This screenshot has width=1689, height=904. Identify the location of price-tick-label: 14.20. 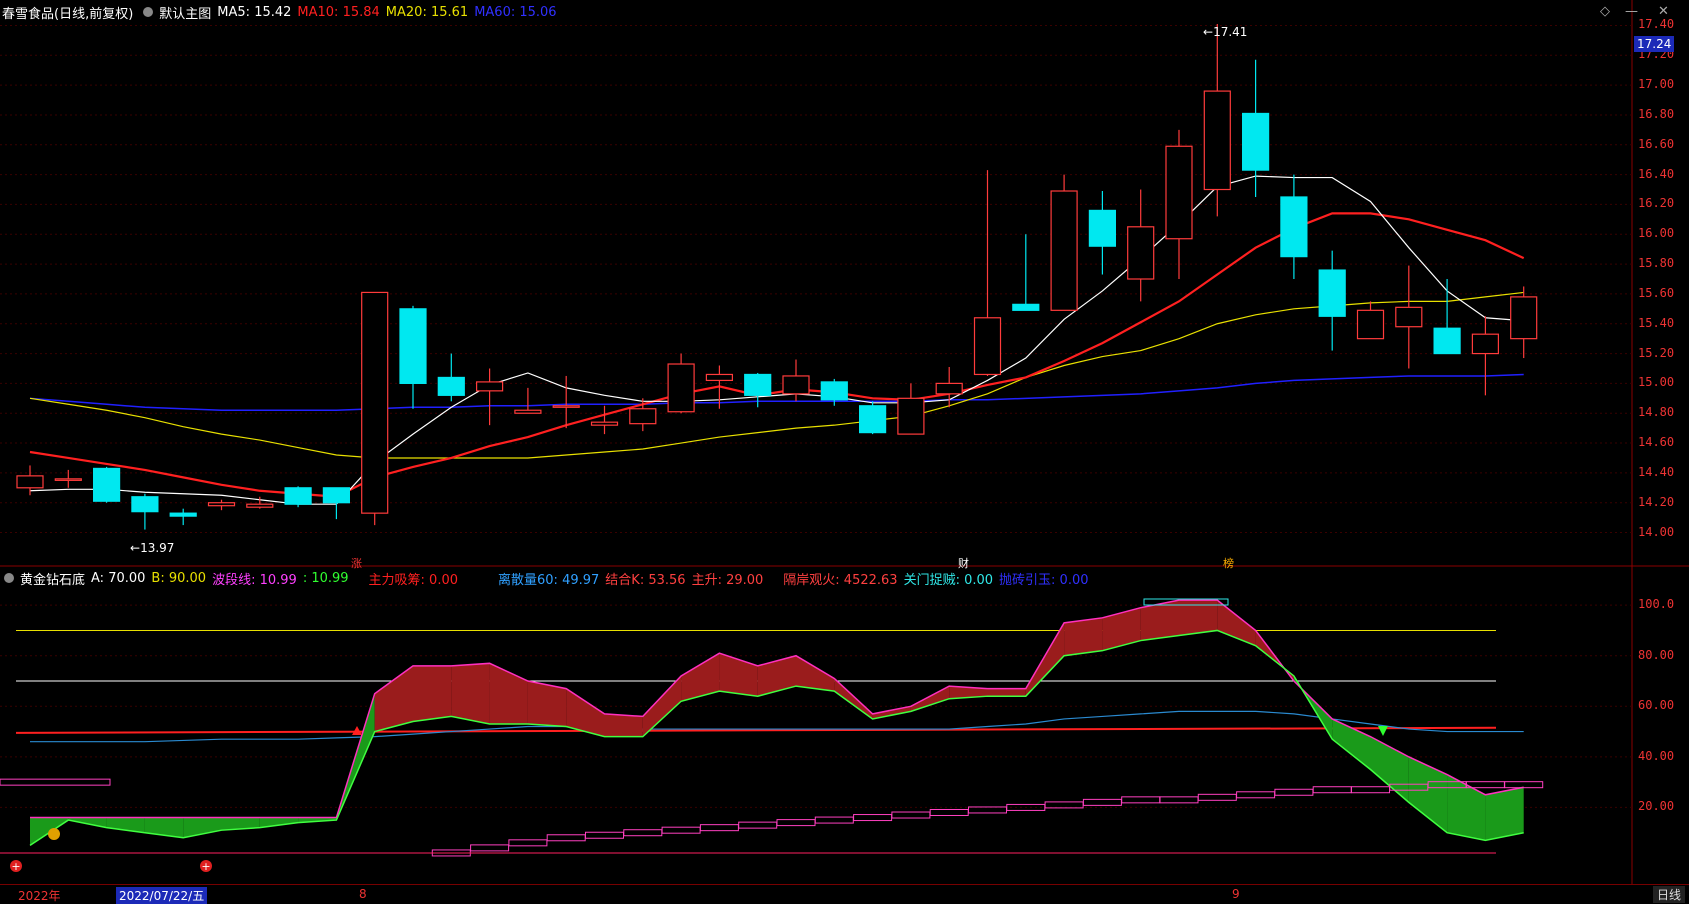
(1656, 501).